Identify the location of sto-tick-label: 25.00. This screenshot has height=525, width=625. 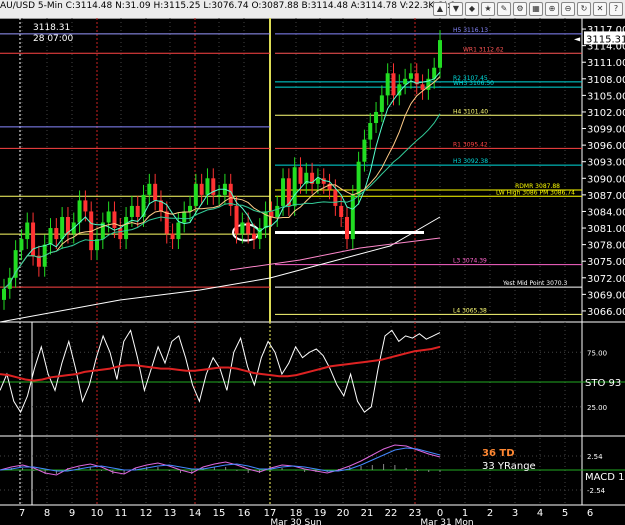
(597, 408).